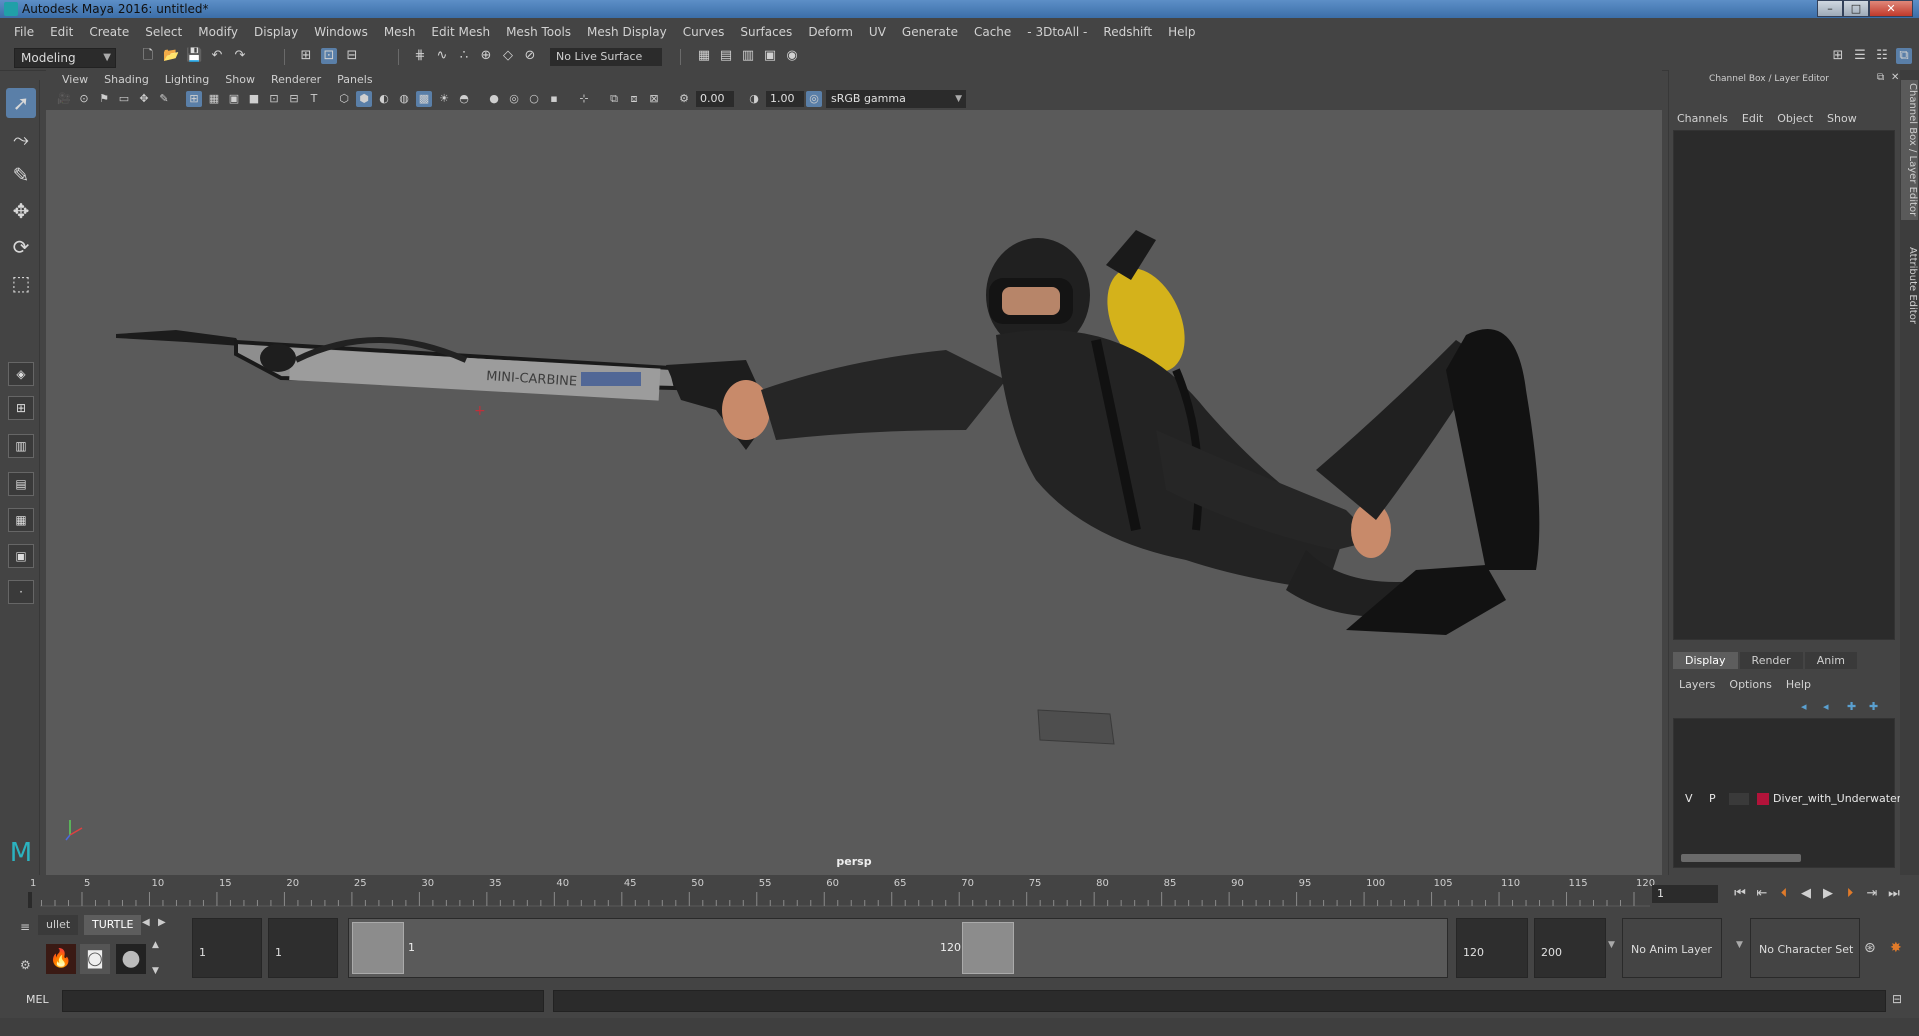 The height and width of the screenshot is (1036, 1919). Describe the element at coordinates (148, 56) in the screenshot. I see `new-scene-icon: 🗋` at that location.